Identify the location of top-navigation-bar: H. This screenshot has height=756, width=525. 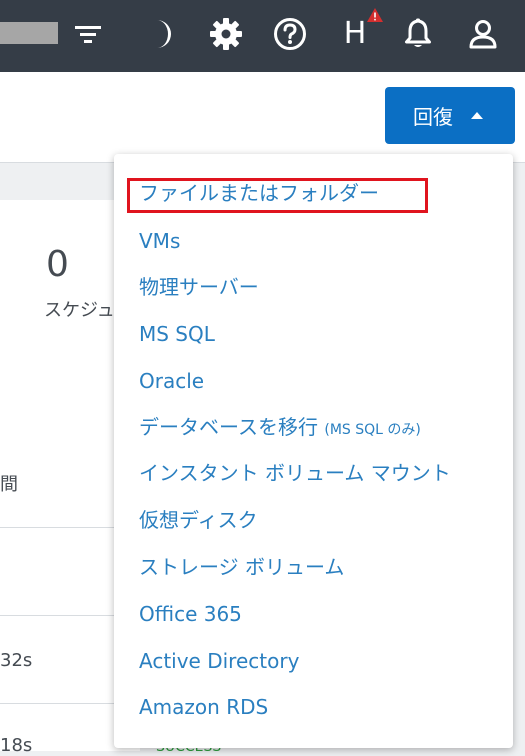
(262, 36).